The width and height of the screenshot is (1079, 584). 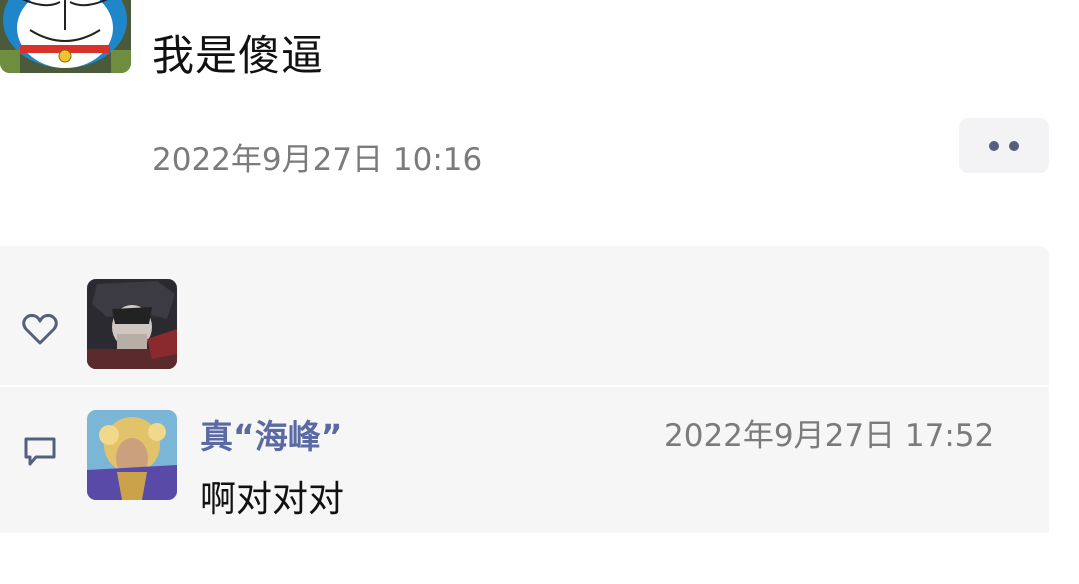 I want to click on author-avatar, so click(x=65, y=36).